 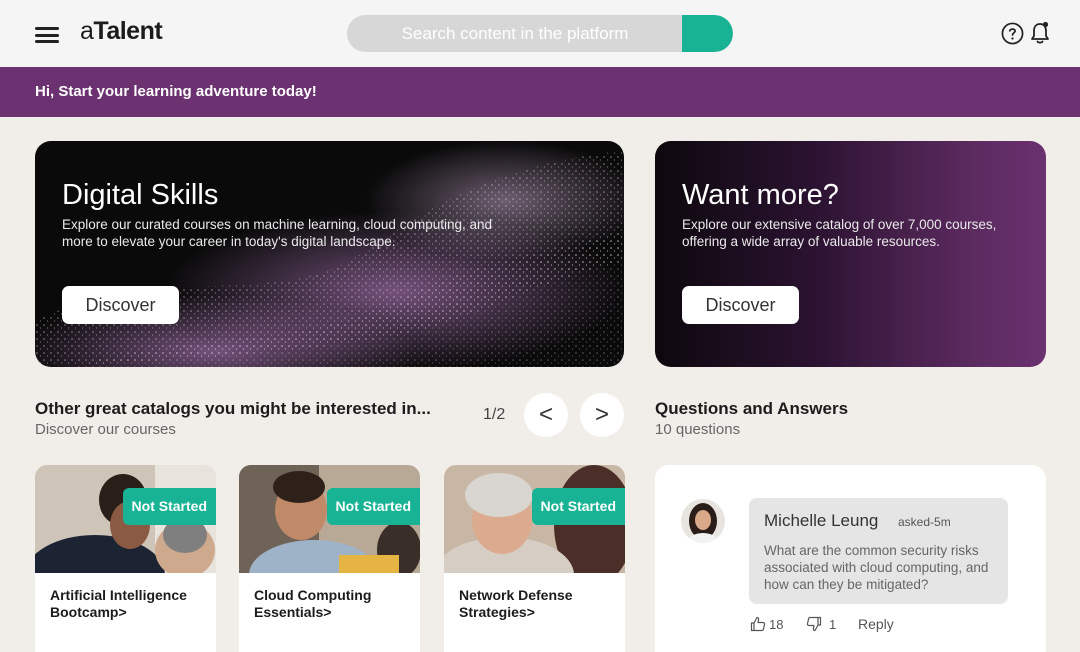 What do you see at coordinates (540, 92) in the screenshot?
I see `welcome-banner: Hi, Start your learning adventure today!` at bounding box center [540, 92].